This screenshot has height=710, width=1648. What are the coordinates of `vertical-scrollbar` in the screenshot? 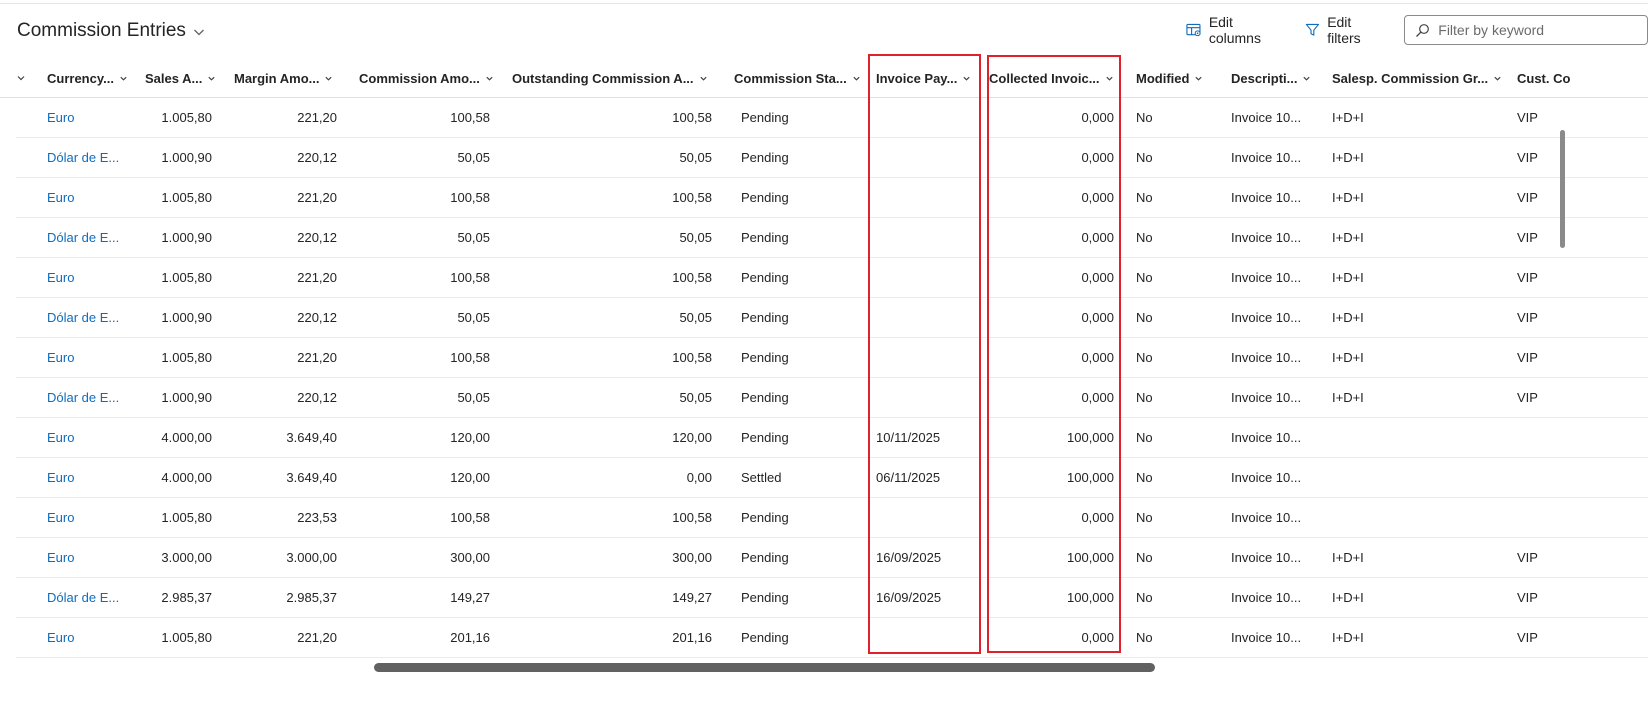 It's located at (1562, 189).